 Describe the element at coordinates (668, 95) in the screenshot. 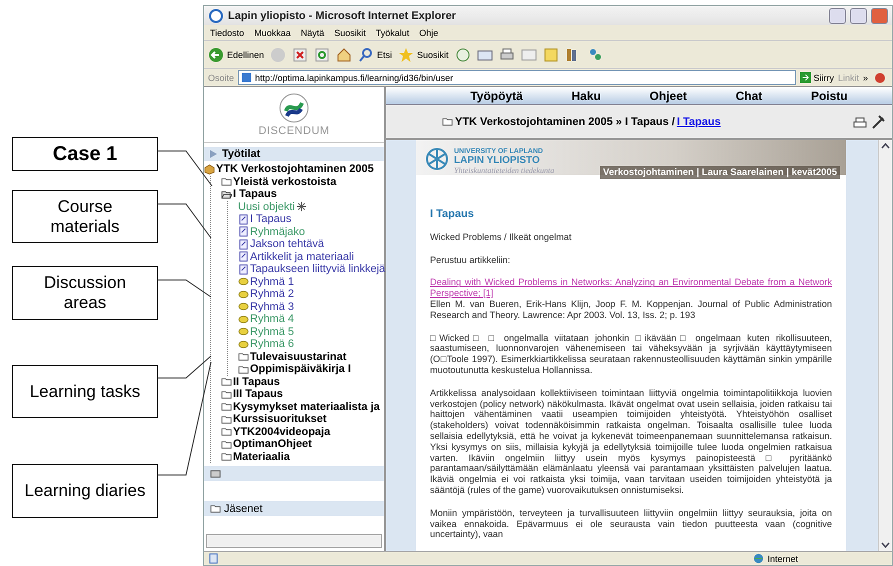

I see `nav-tab: Ohjeet` at that location.